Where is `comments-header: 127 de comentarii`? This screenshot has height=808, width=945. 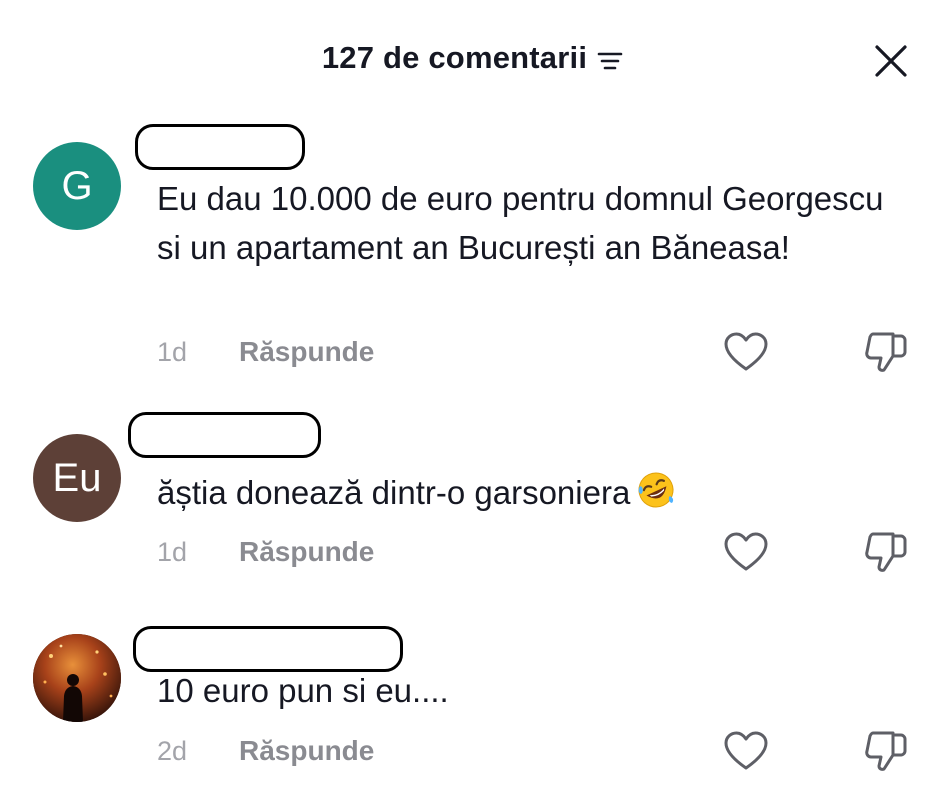 comments-header: 127 de comentarii is located at coordinates (472, 60).